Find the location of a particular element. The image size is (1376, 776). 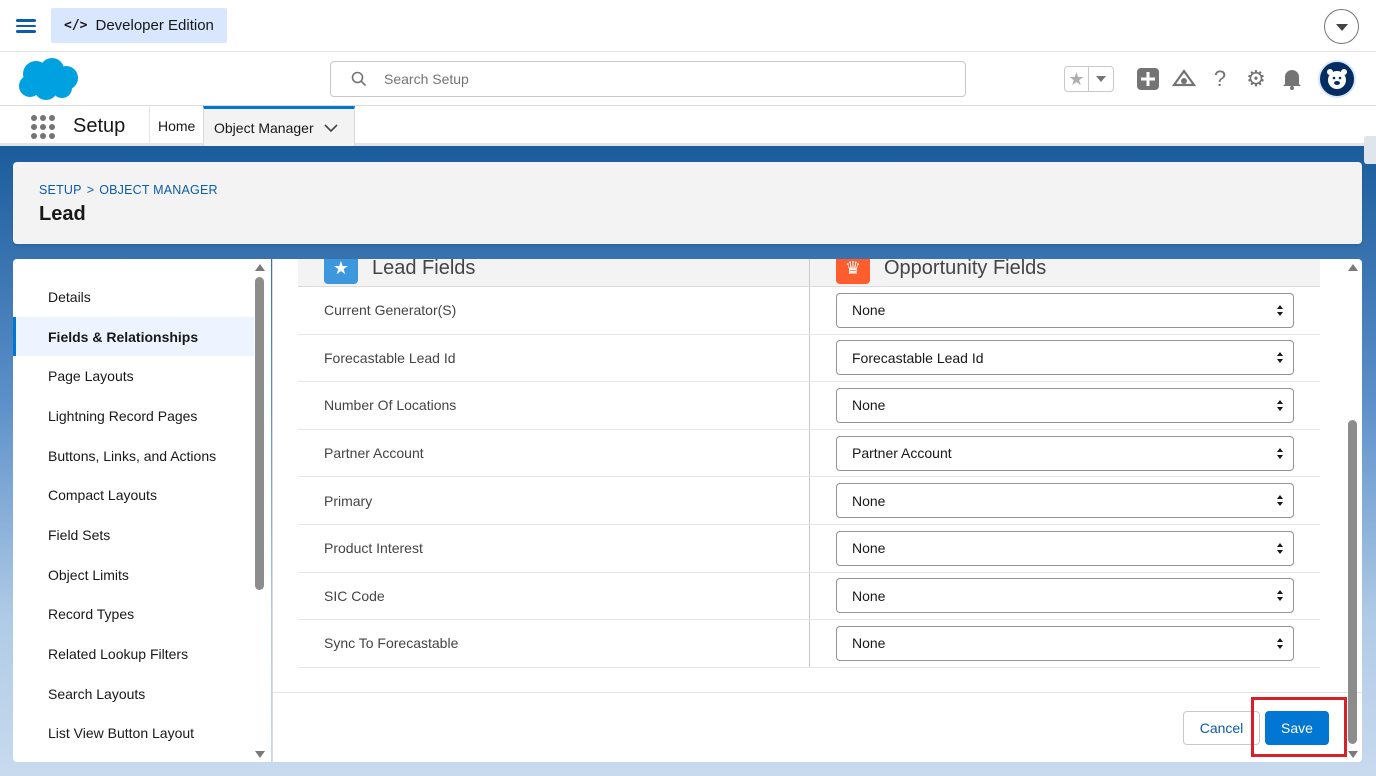

lead-field-label: Current Generator(S) is located at coordinates (554, 310).